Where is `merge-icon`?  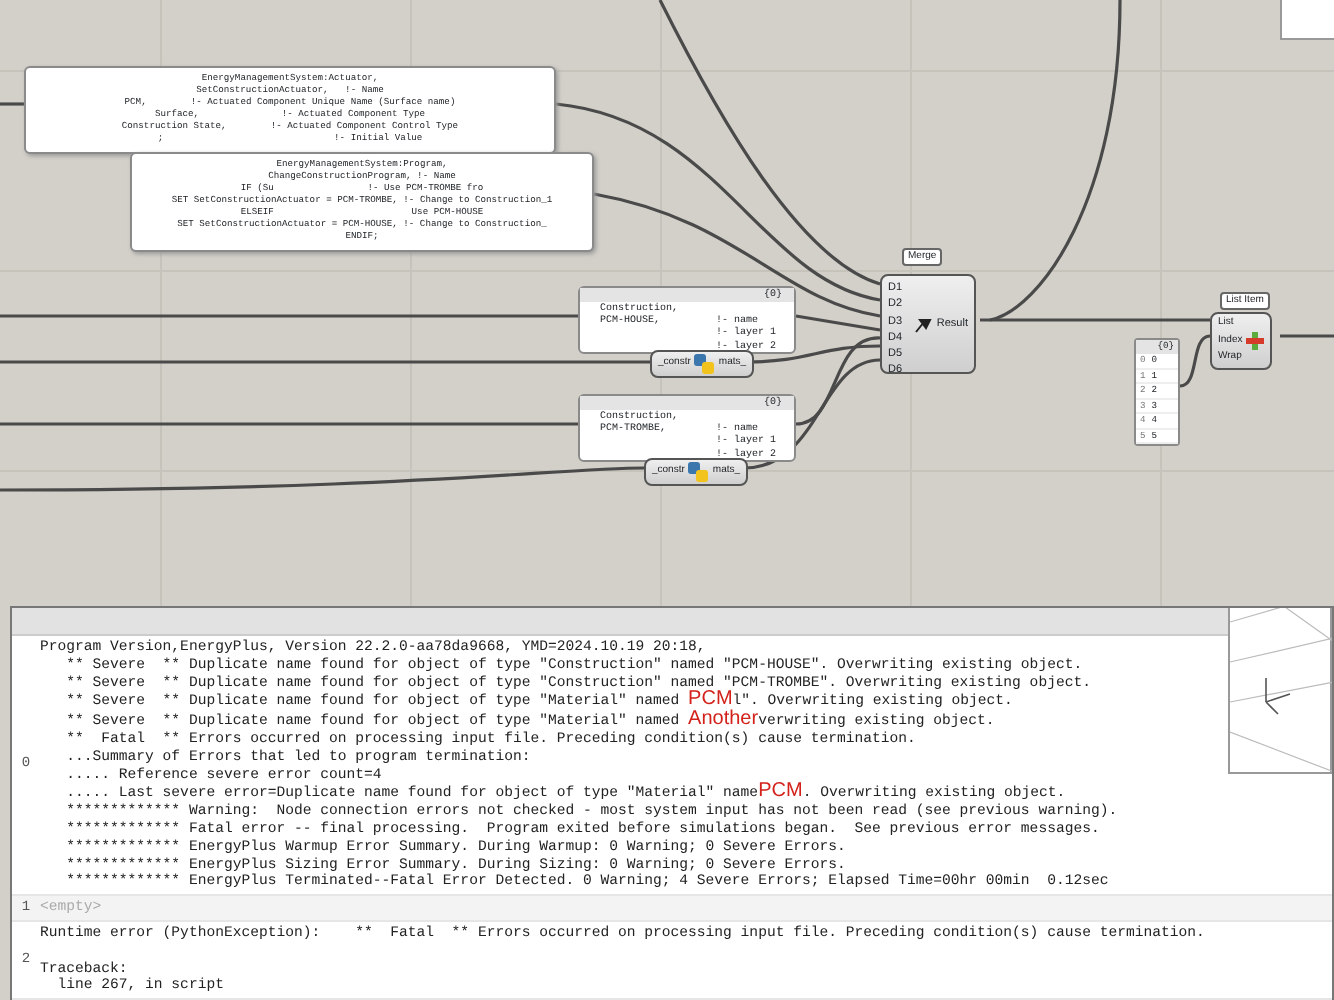 merge-icon is located at coordinates (923, 324).